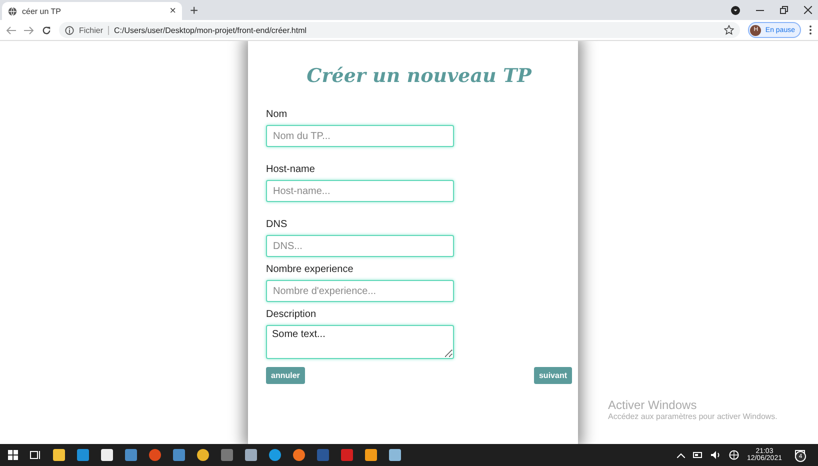 The width and height of the screenshot is (818, 466). Describe the element at coordinates (399, 30) in the screenshot. I see `address-bar: Fichier C:/Users/user/Desktop/mon-projet/front-end/créer.html` at that location.